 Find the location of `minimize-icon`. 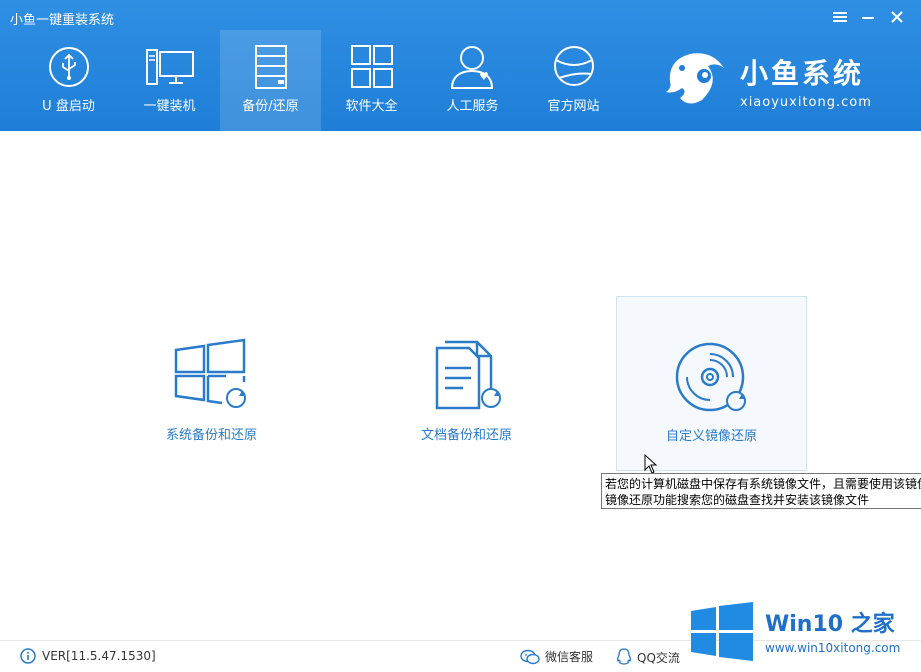

minimize-icon is located at coordinates (868, 18).